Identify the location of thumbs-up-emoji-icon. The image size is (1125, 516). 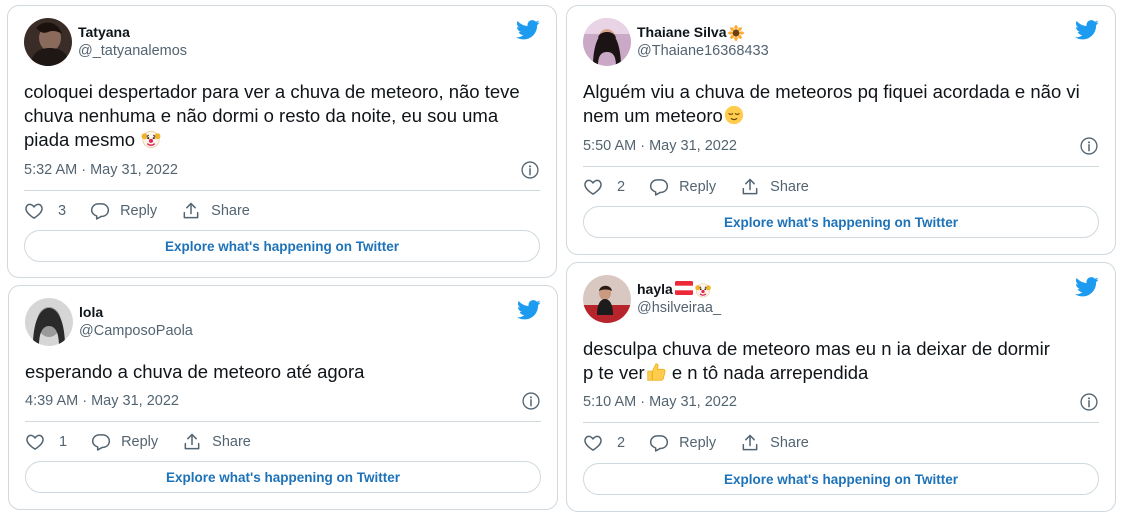
(656, 372).